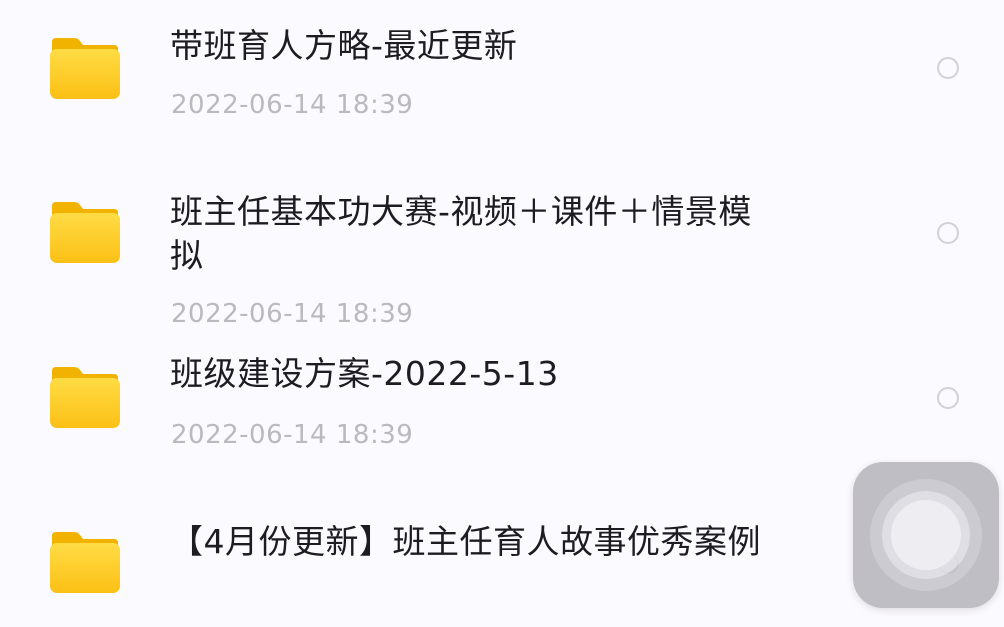 This screenshot has height=627, width=1004. I want to click on assistive-touch-button, so click(926, 535).